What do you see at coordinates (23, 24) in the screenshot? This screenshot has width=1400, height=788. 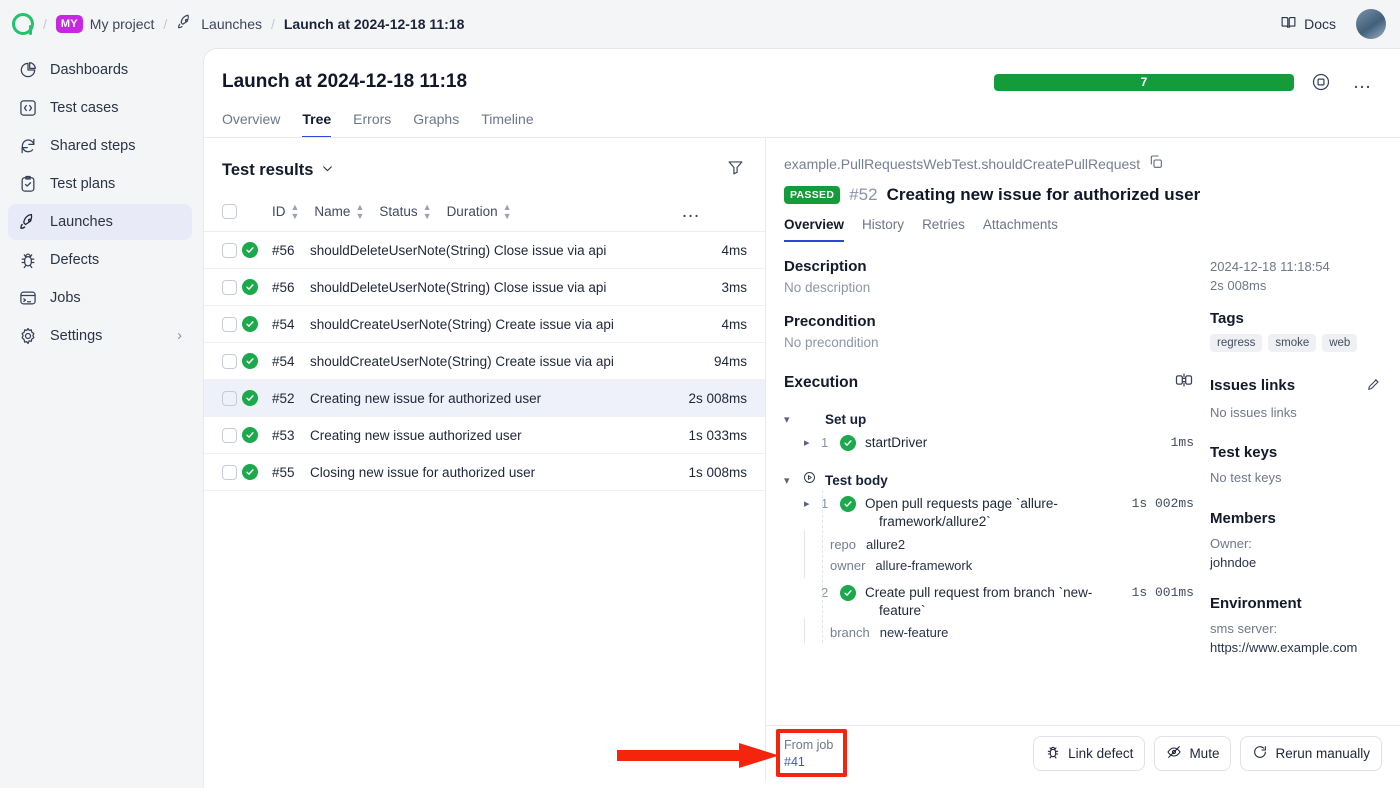 I see `allure-logo-icon` at bounding box center [23, 24].